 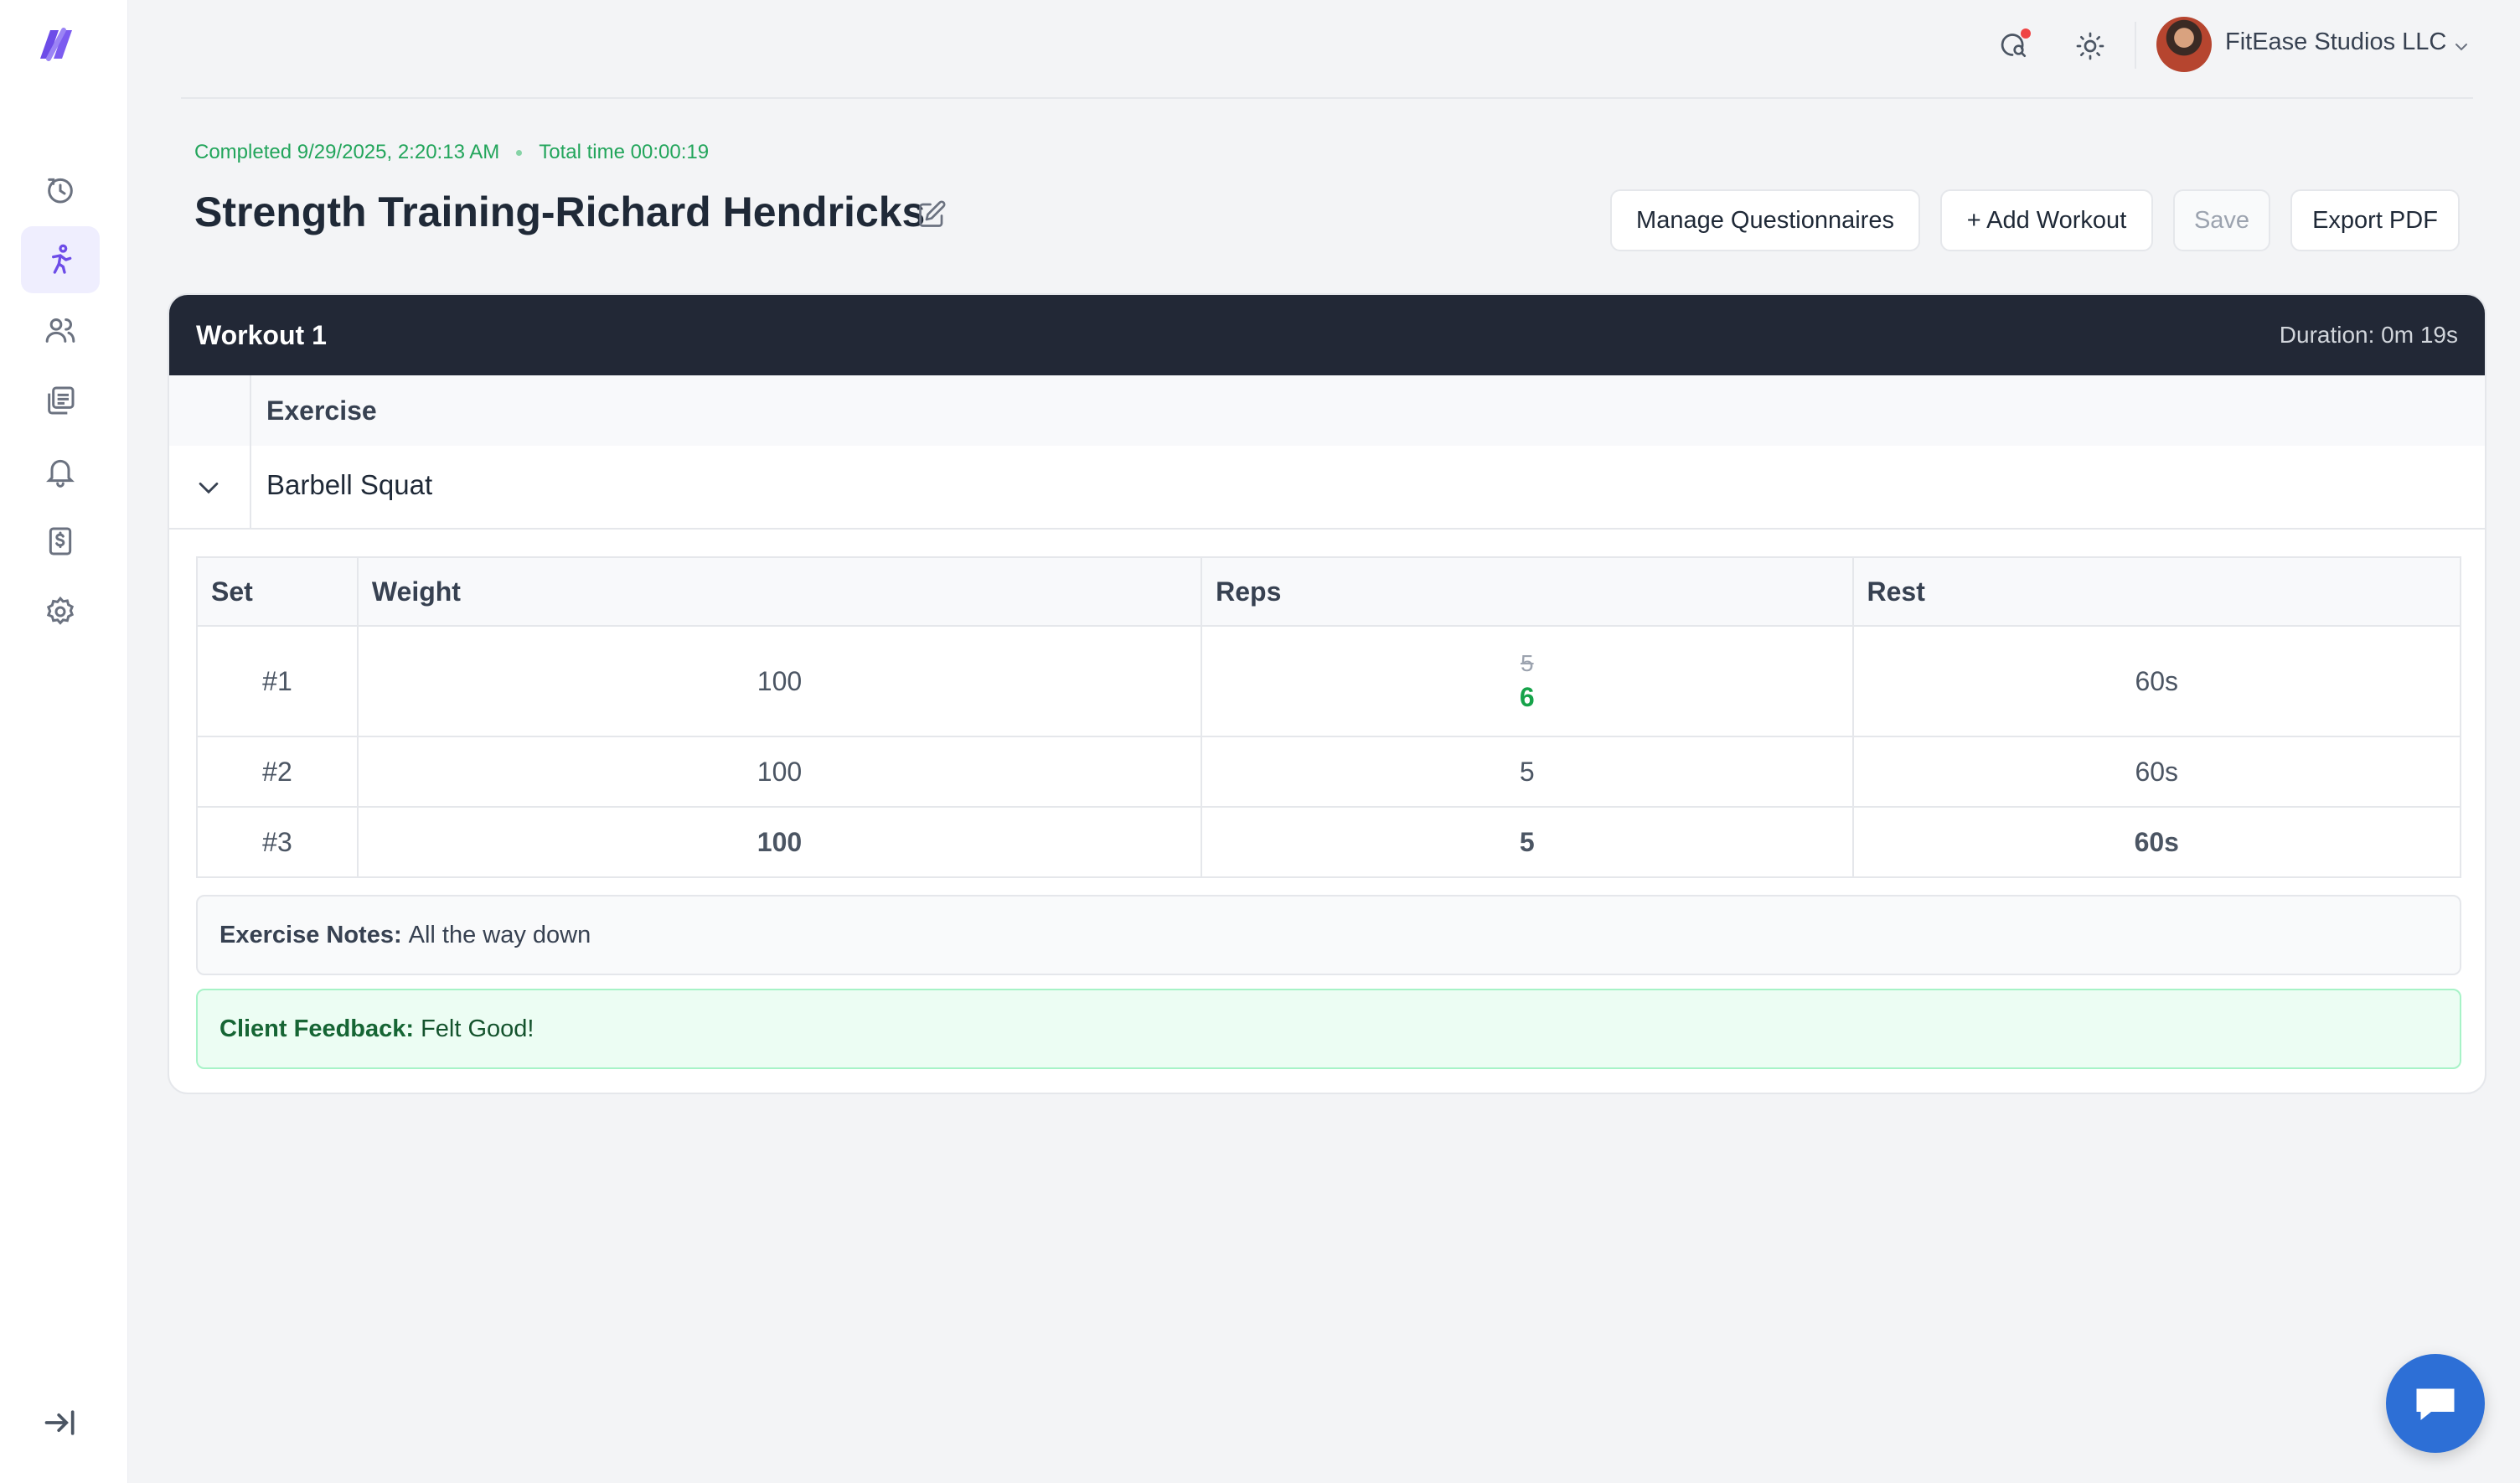 I want to click on nav-library, so click(x=60, y=400).